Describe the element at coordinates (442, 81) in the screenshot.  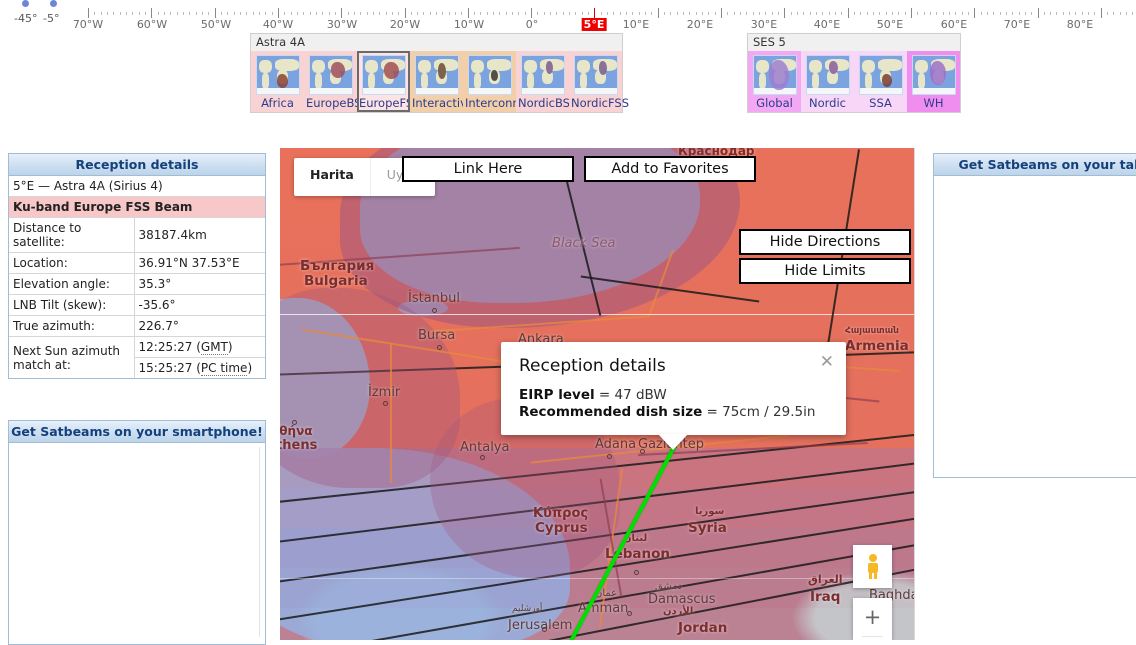
I see `beam-item-interactive: Interactive` at that location.